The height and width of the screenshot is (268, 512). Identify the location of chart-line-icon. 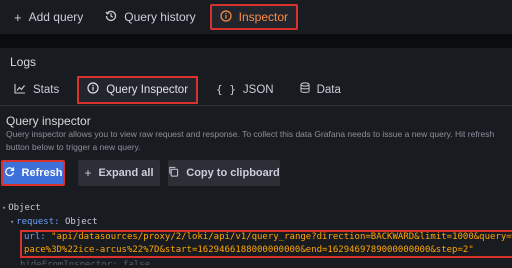
(20, 90).